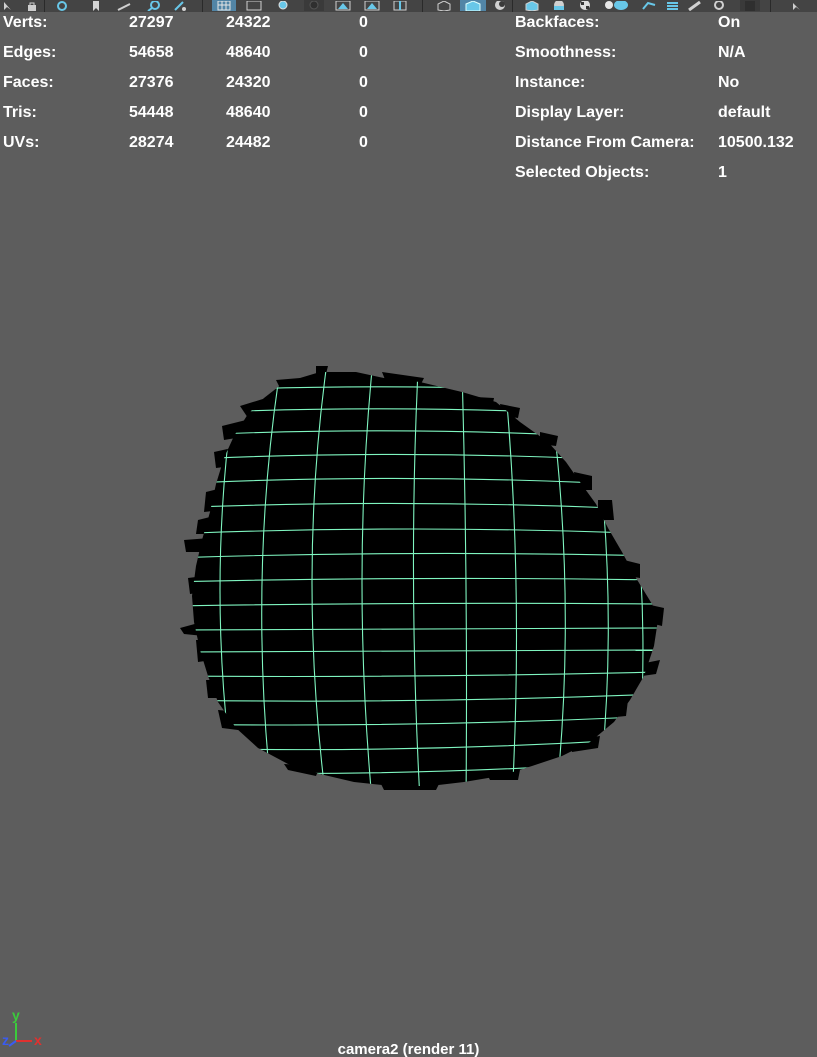 The width and height of the screenshot is (817, 1057). Describe the element at coordinates (151, 112) in the screenshot. I see `hud-value: 54448` at that location.